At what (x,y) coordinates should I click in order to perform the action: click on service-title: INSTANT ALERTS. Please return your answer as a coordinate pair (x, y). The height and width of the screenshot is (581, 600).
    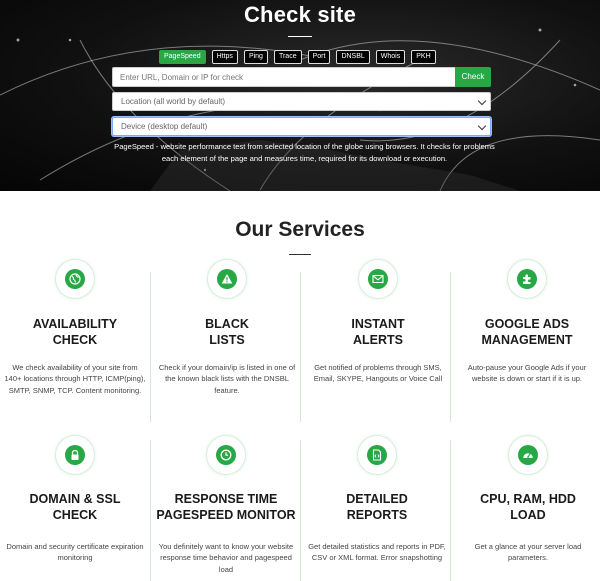
    Looking at the image, I should click on (378, 332).